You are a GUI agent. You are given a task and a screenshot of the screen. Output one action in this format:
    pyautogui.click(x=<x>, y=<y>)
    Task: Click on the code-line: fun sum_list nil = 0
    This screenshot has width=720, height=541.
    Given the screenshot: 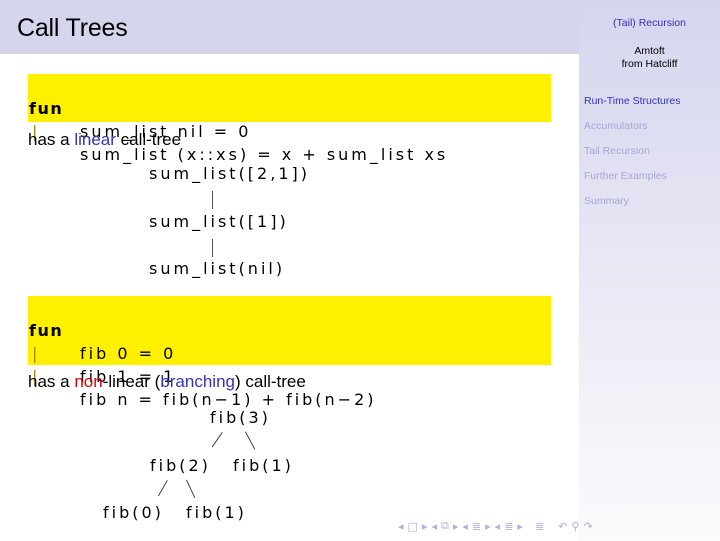 What is the action you would take?
    pyautogui.click(x=289, y=107)
    